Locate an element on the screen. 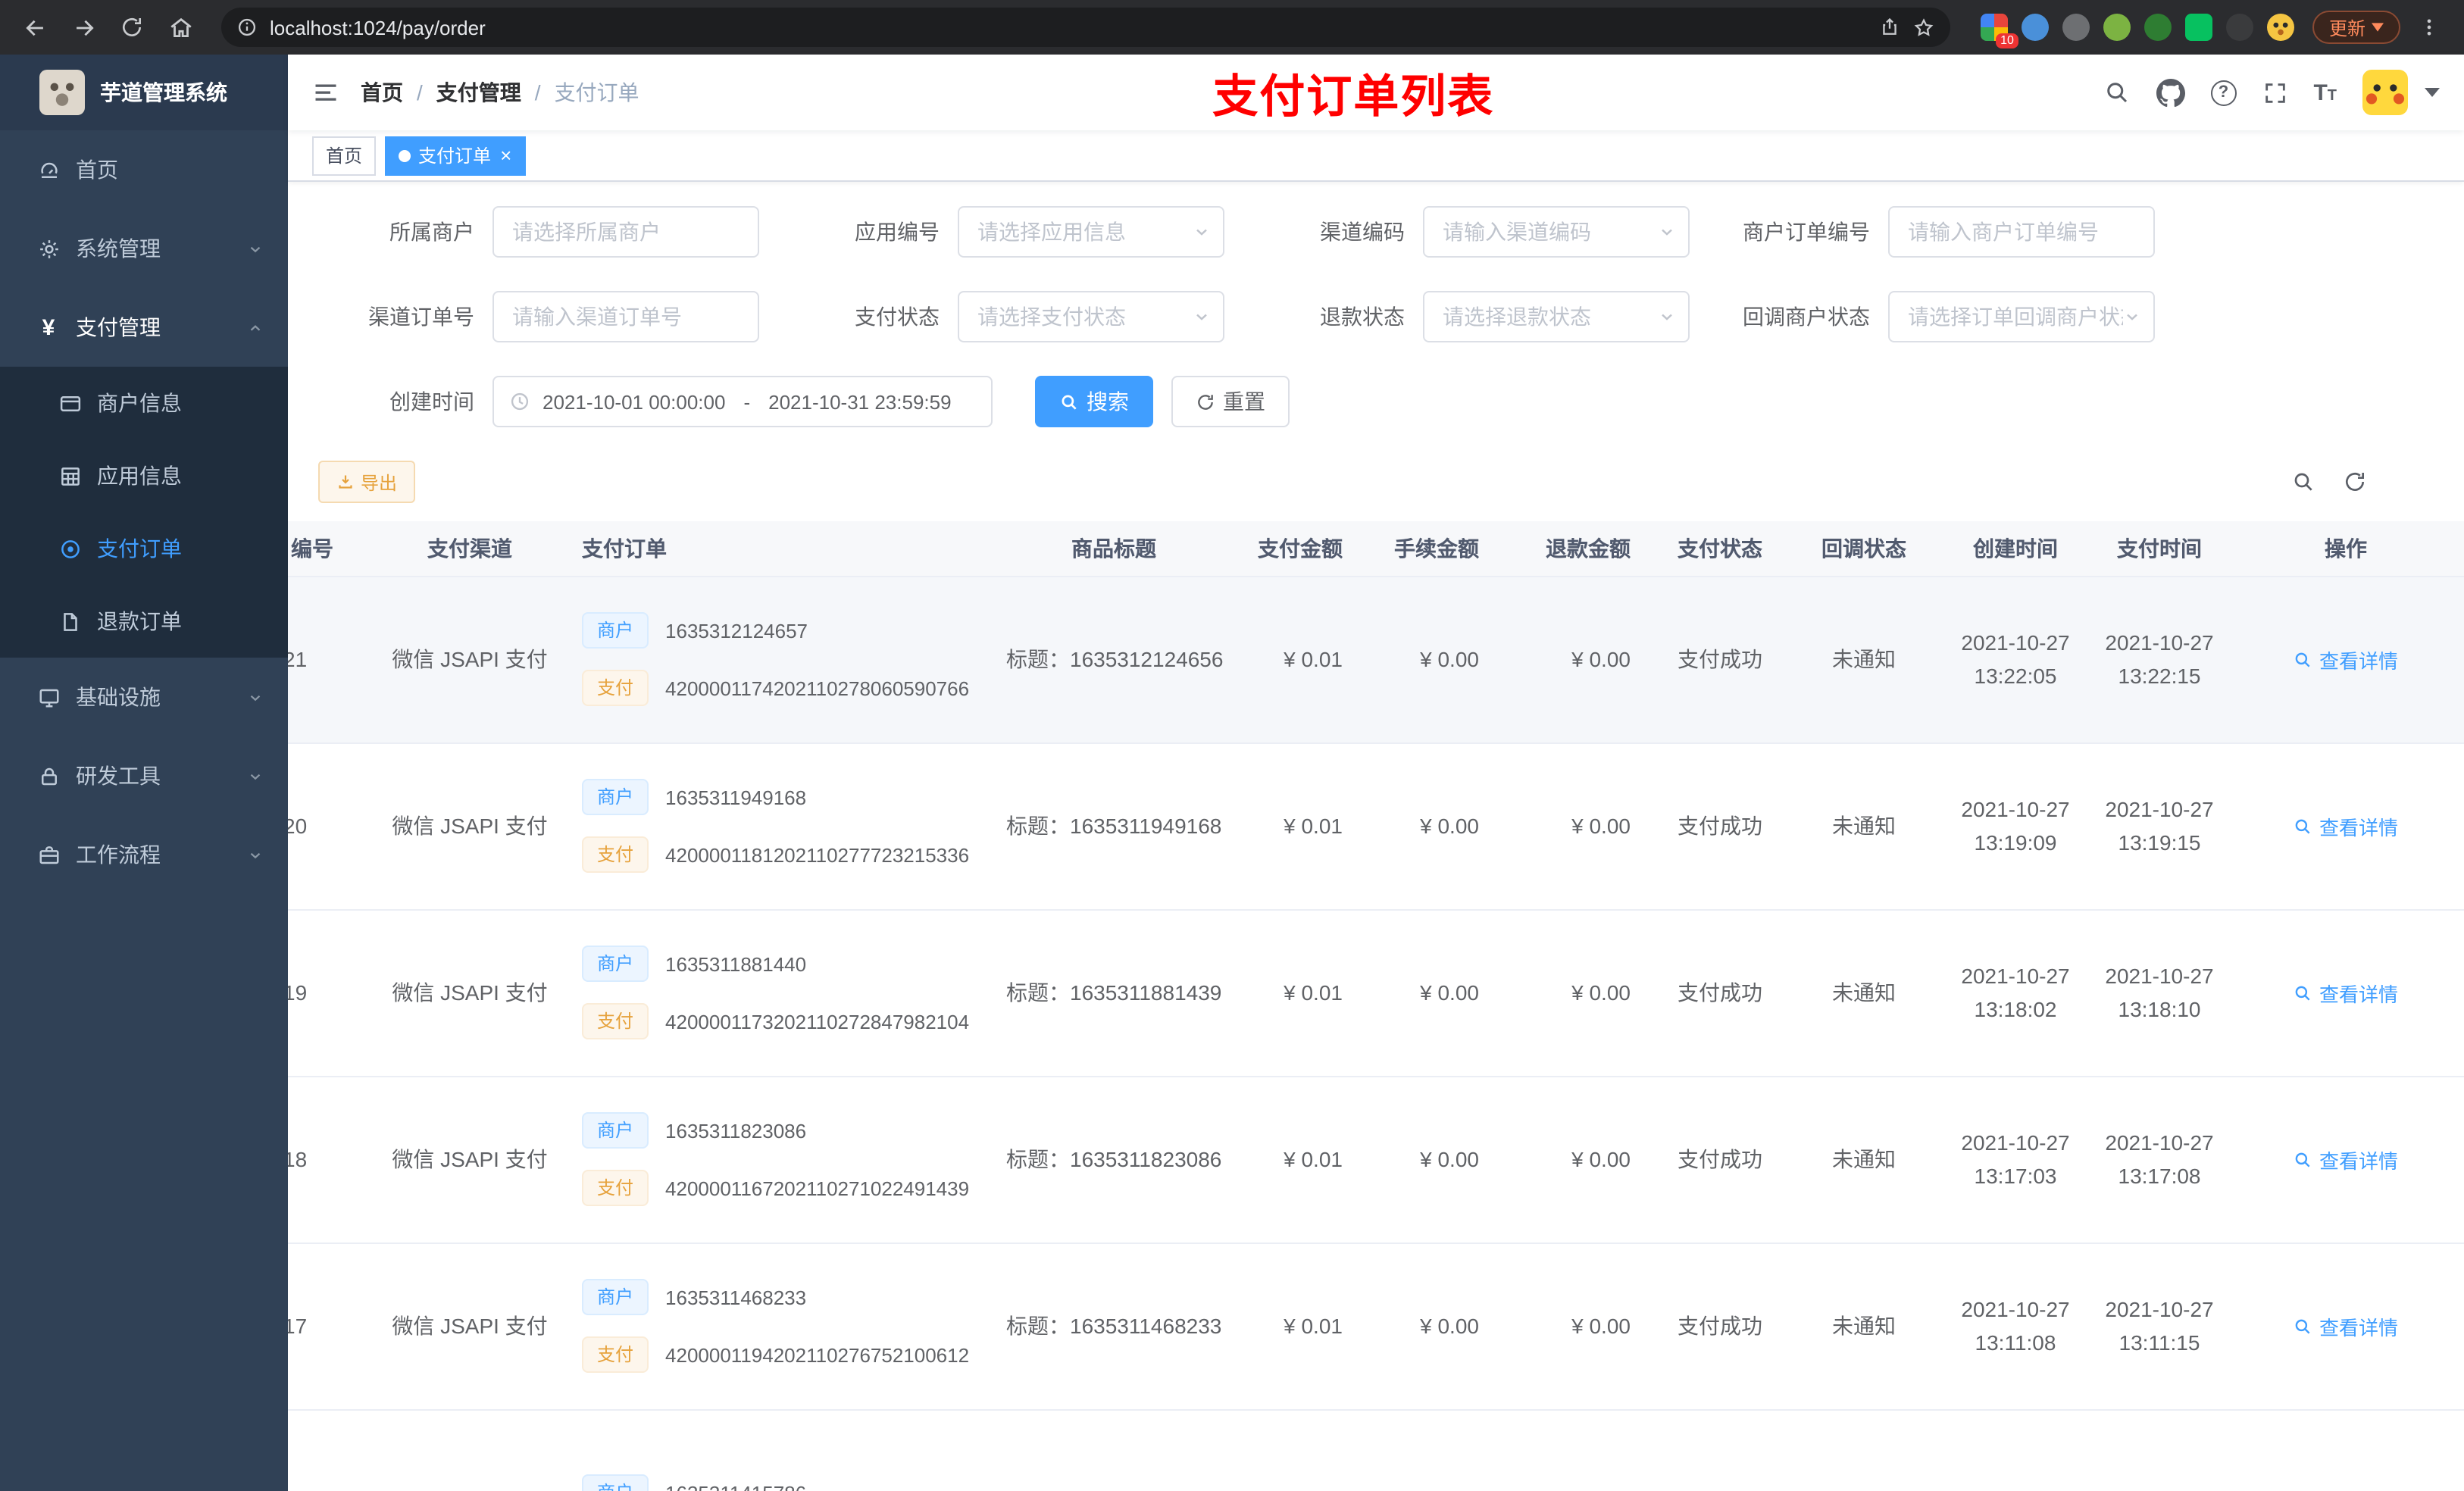 The height and width of the screenshot is (1491, 2464). channel-code-select: 请输入渠道编码 is located at coordinates (1556, 232).